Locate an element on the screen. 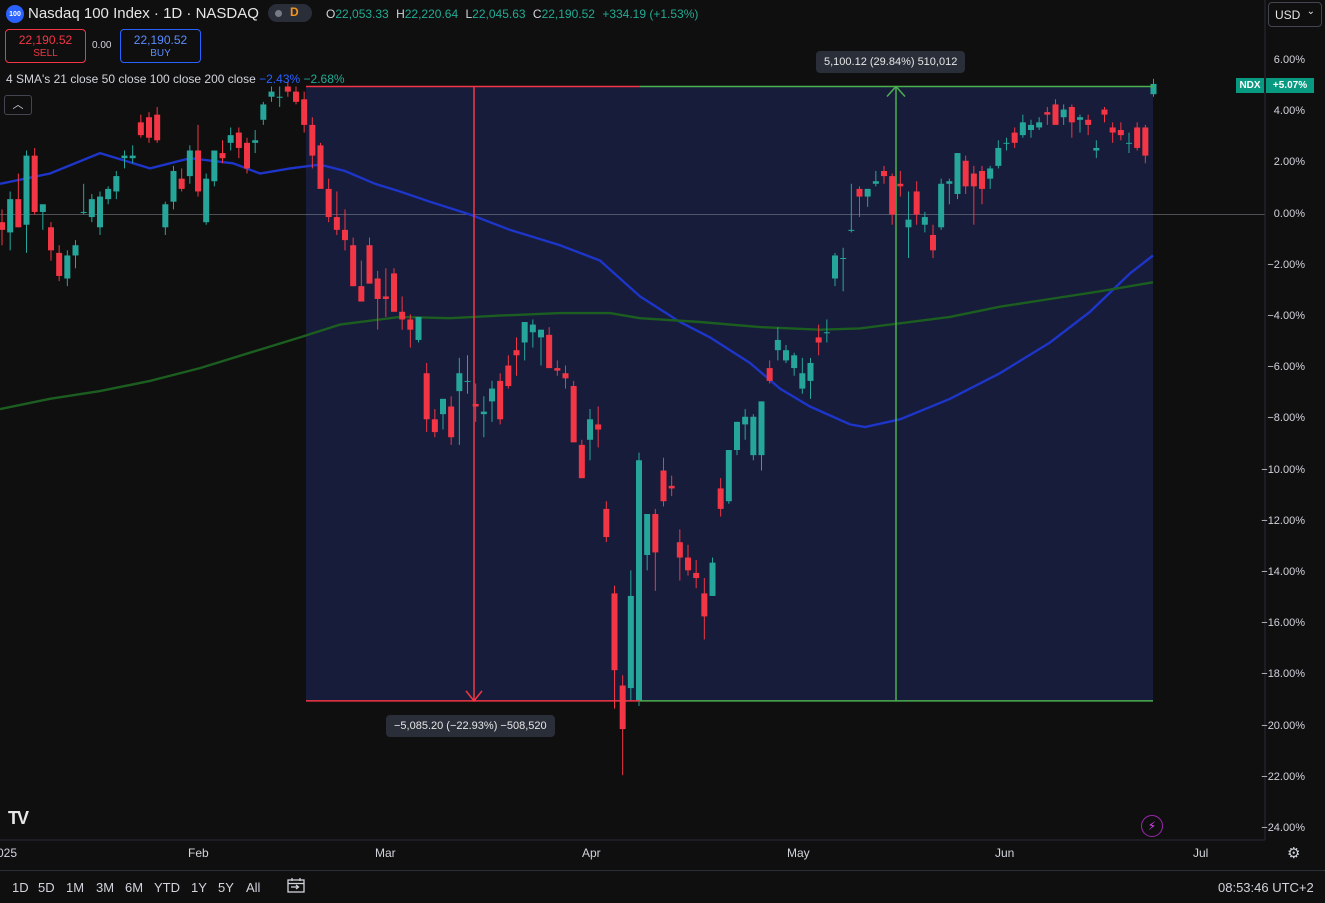 The image size is (1325, 903). price-tick-label: 6.00% is located at coordinates (1289, 59).